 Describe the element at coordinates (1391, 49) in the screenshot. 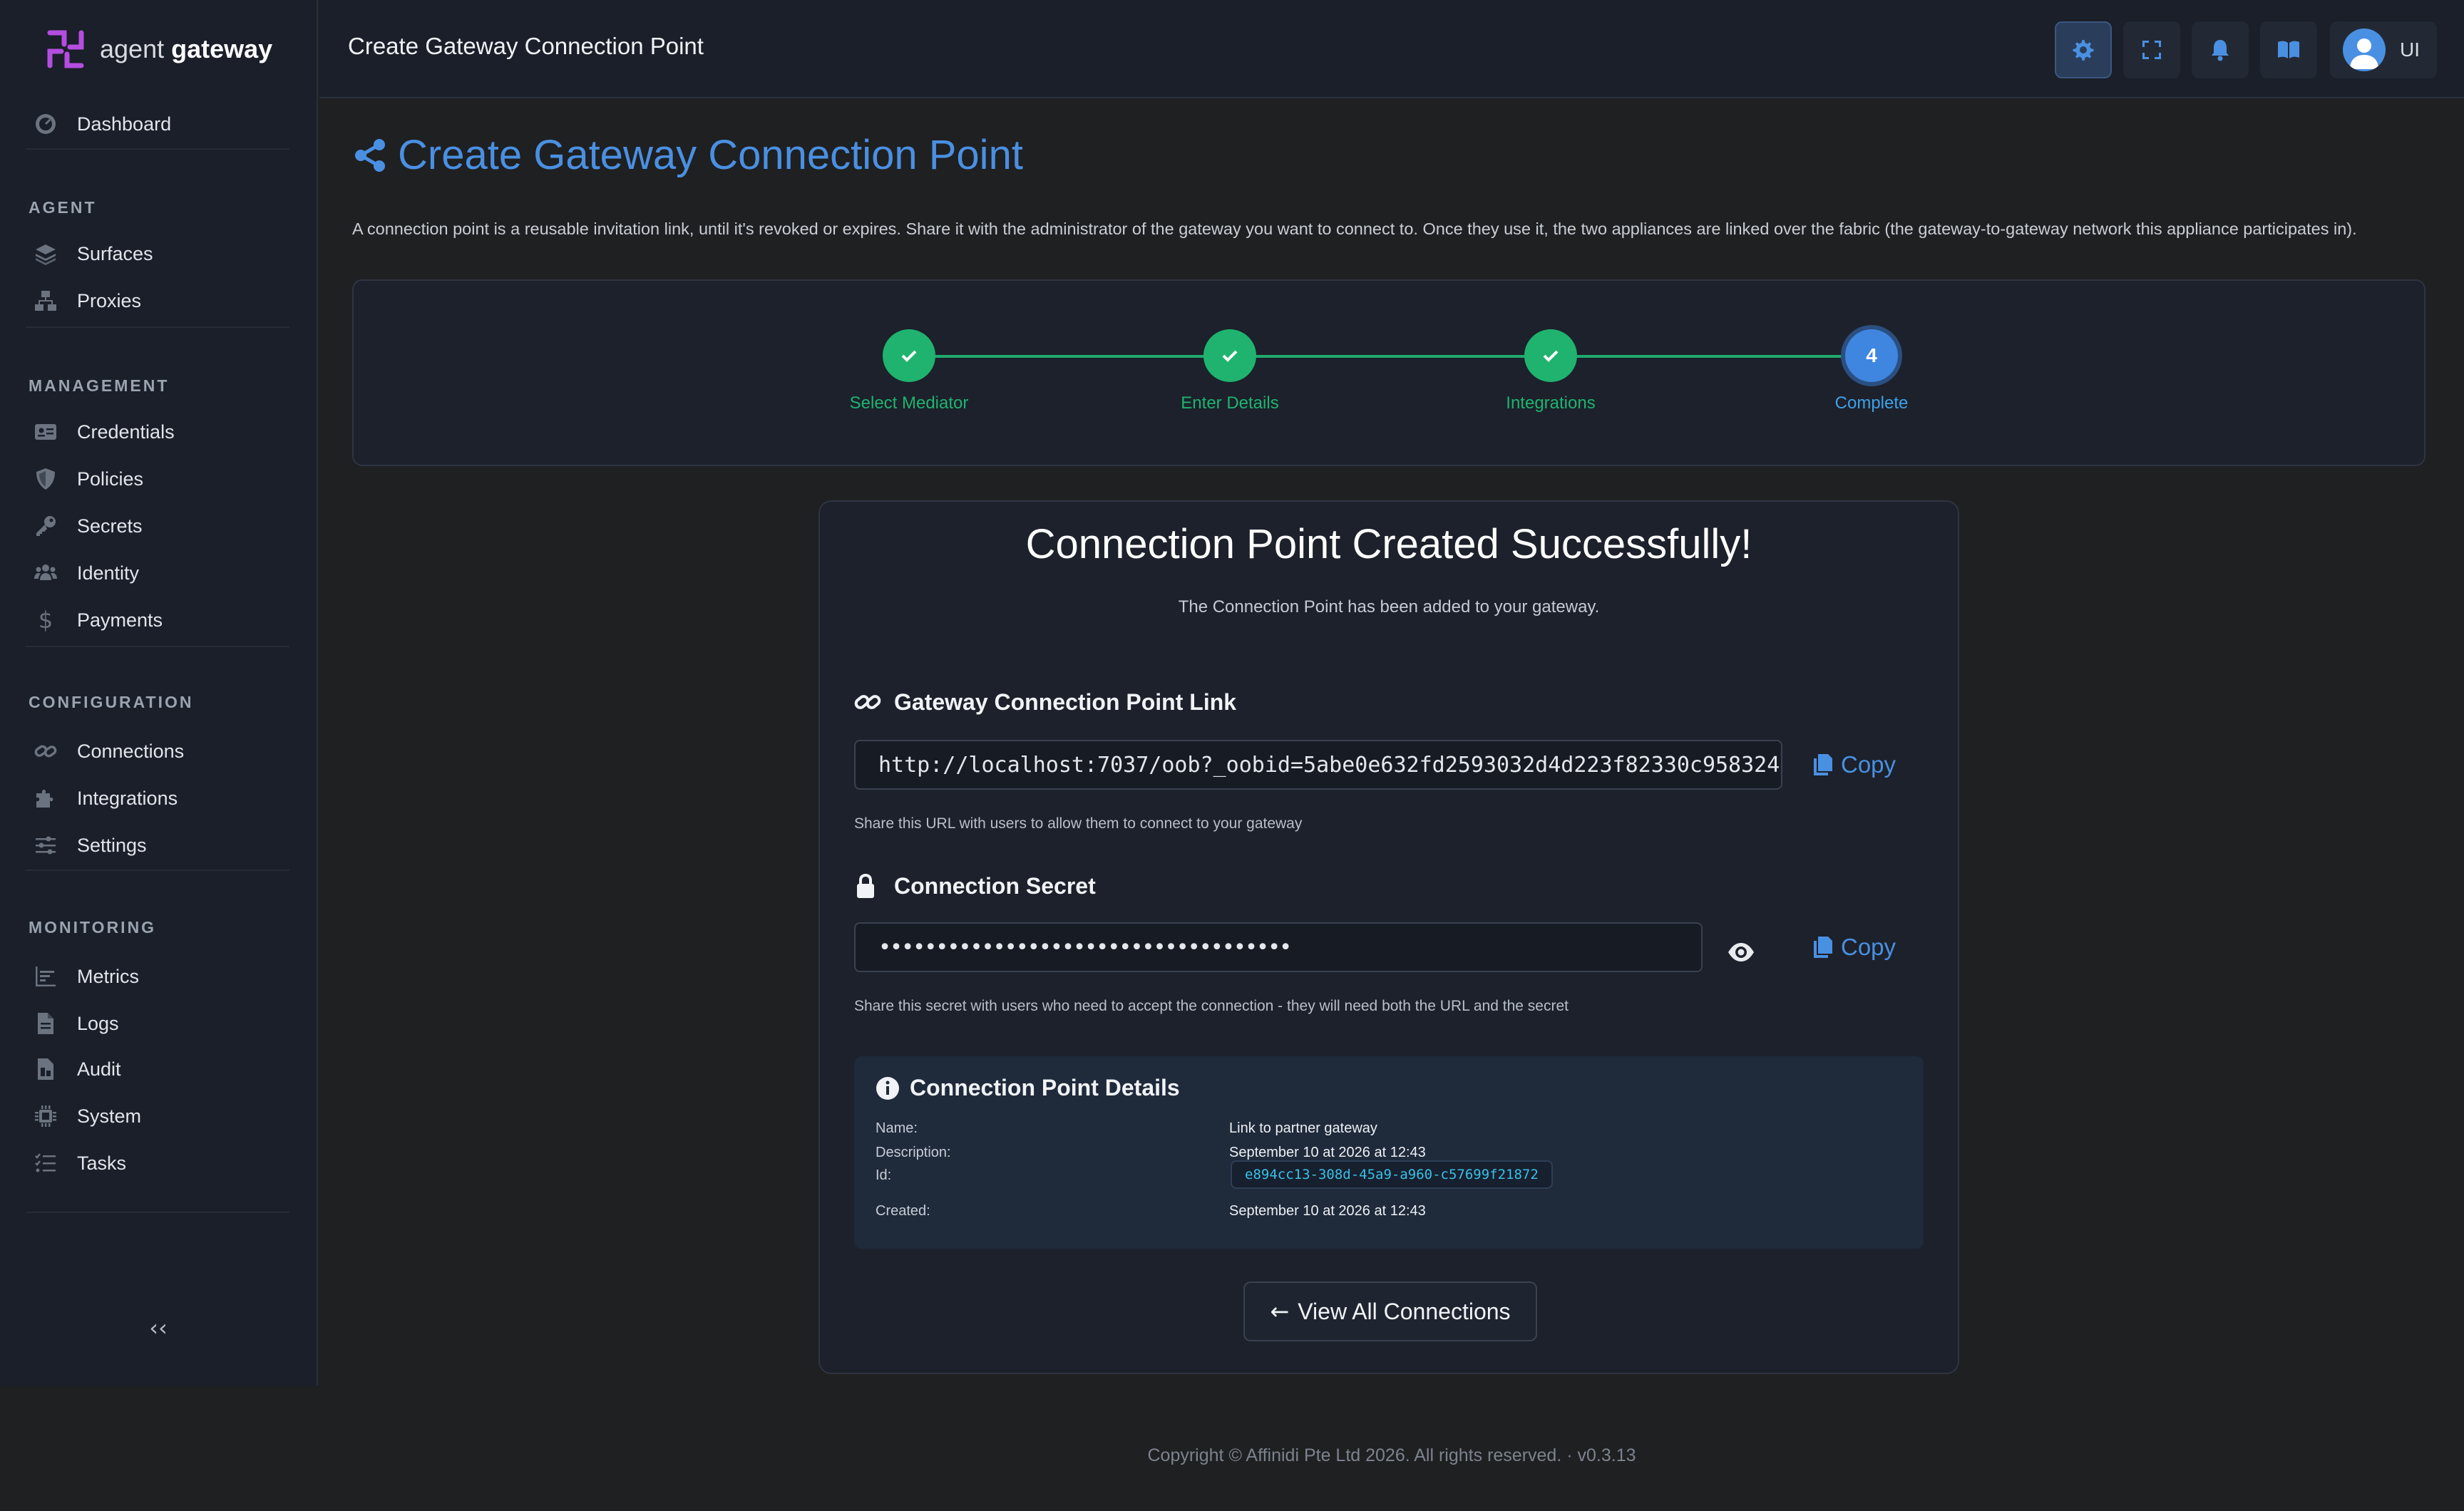

I see `top-header: Create Gateway Connection Point UI` at that location.